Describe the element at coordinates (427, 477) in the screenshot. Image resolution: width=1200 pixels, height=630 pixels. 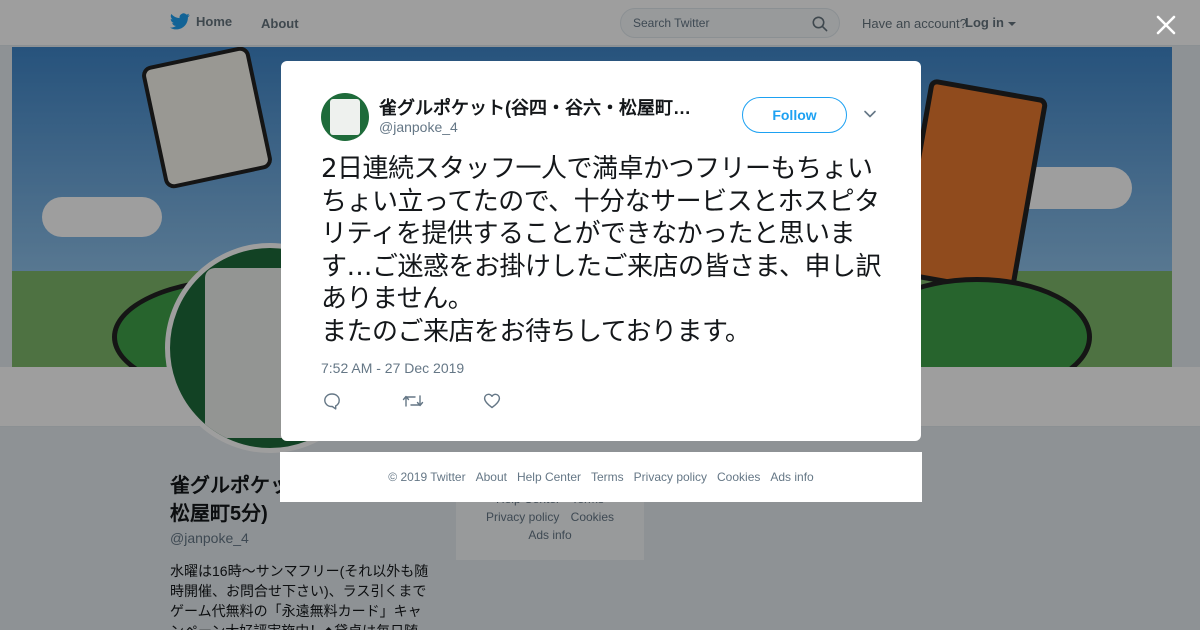
I see `footer-copyright: © 2019 Twitter` at that location.